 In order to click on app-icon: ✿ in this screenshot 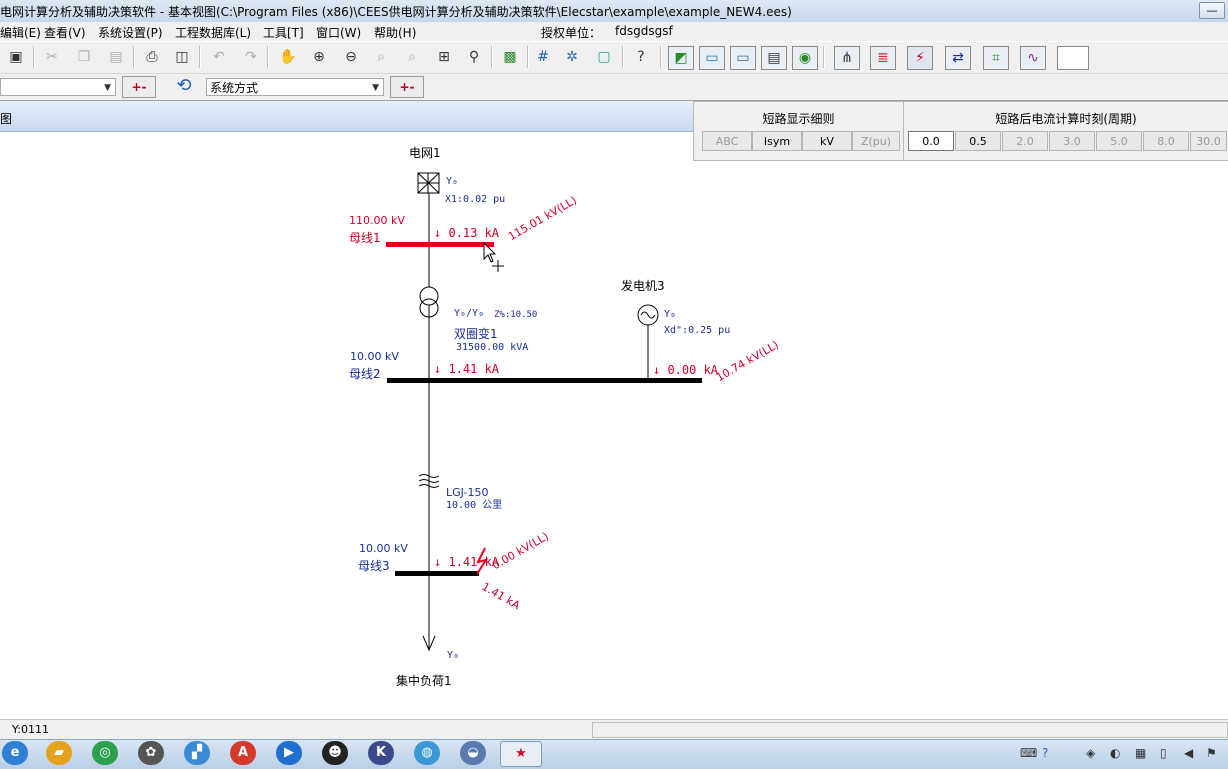, I will do `click(151, 753)`.